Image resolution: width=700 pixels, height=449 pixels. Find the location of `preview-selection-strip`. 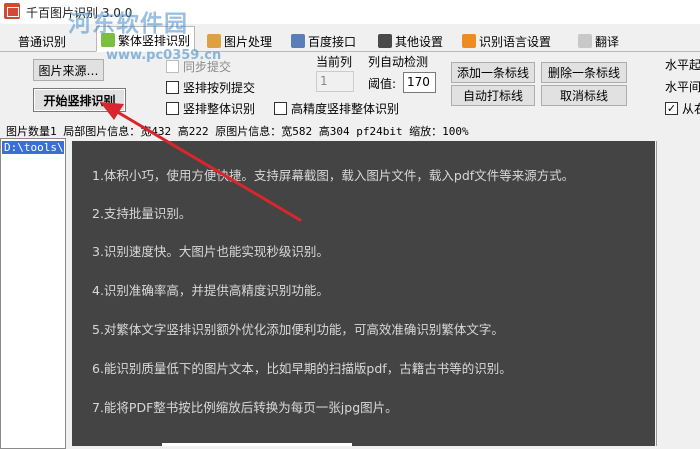

preview-selection-strip is located at coordinates (257, 444).